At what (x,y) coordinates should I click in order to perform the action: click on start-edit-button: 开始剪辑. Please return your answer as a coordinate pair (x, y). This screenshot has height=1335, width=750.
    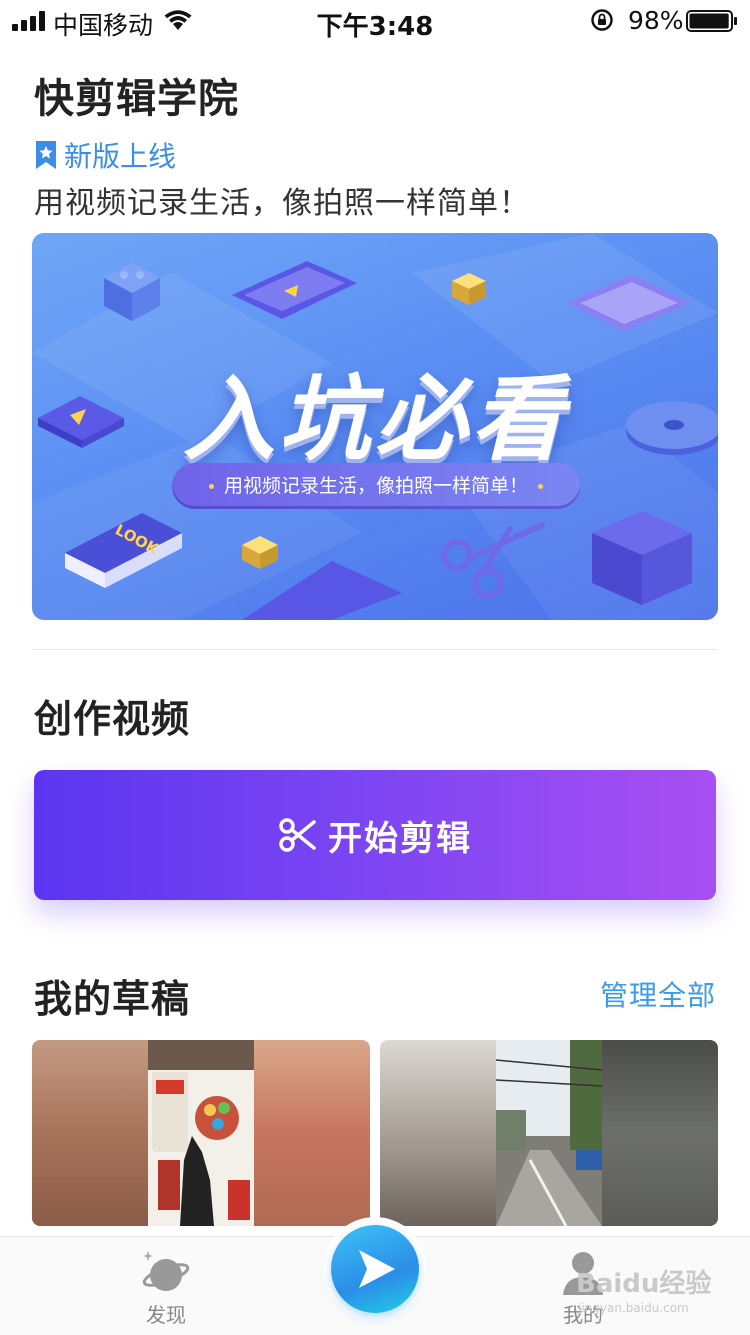
    Looking at the image, I should click on (375, 835).